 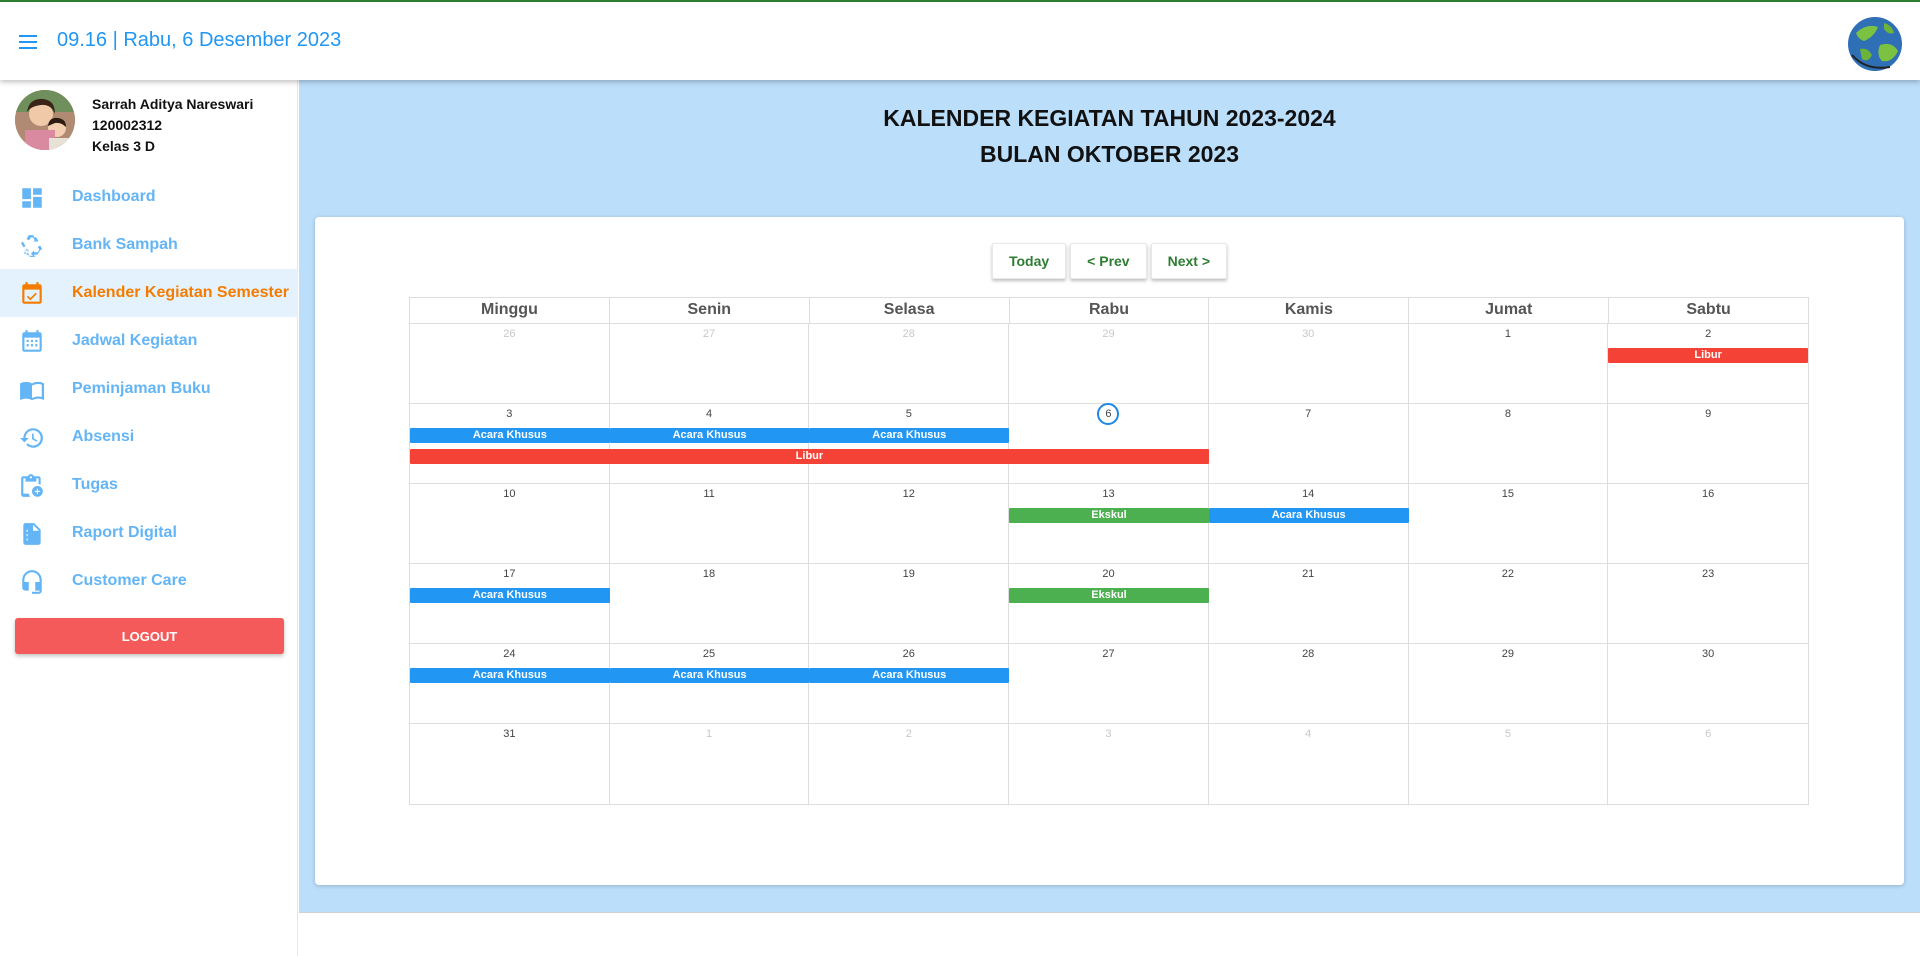 What do you see at coordinates (1508, 654) in the screenshot?
I see `day-number: 29` at bounding box center [1508, 654].